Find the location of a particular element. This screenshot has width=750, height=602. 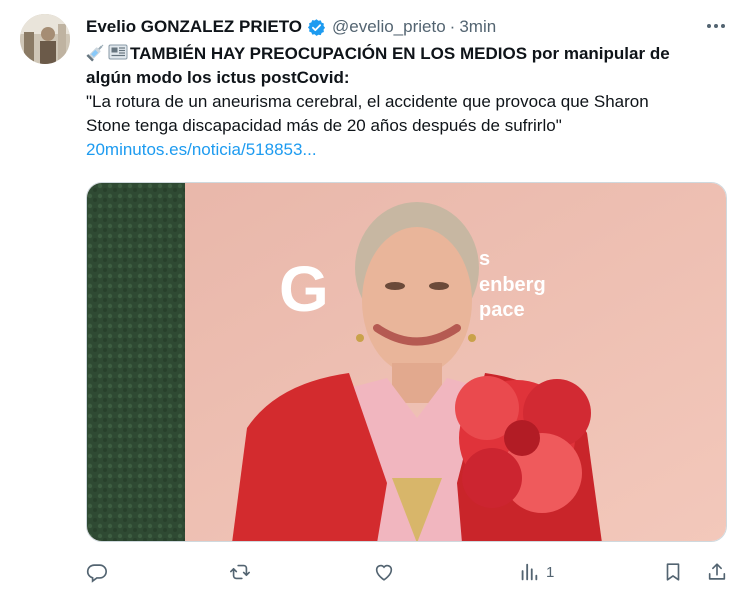

bookmark-icon is located at coordinates (673, 572).